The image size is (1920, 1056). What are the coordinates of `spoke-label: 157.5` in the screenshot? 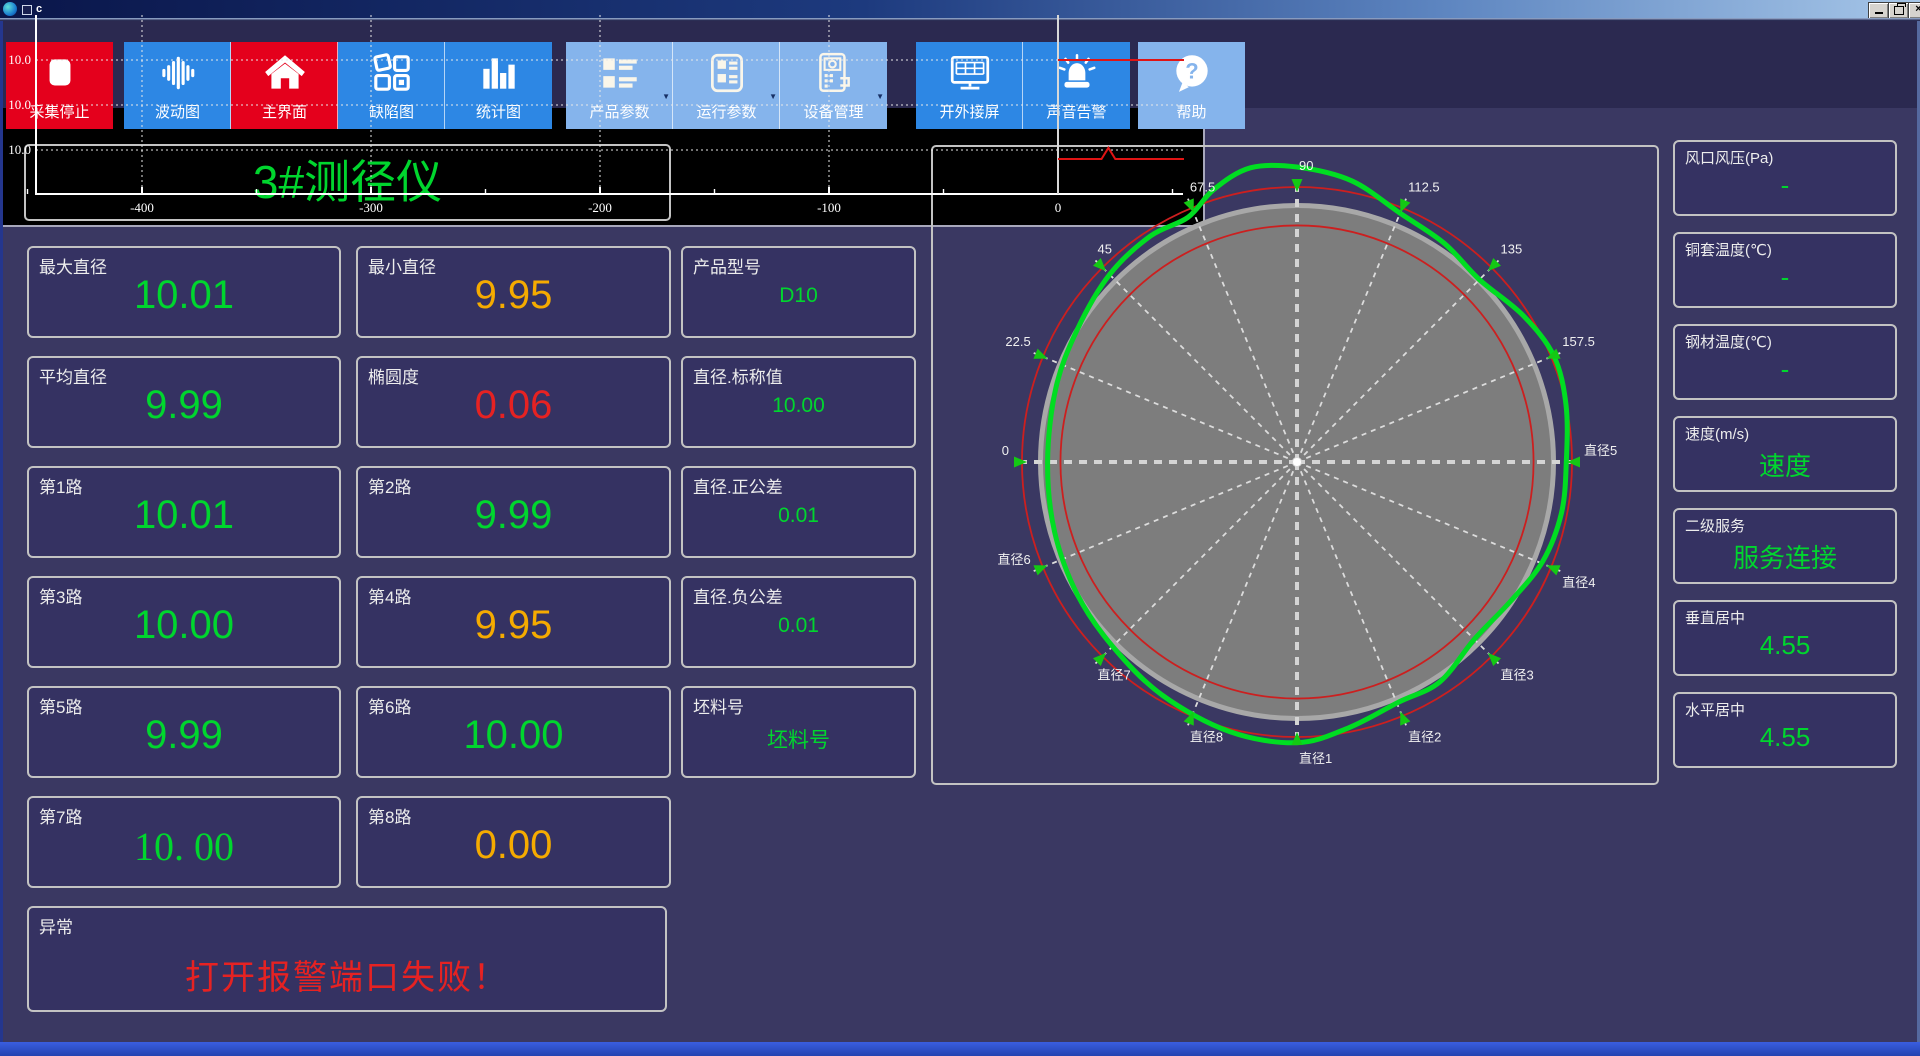 It's located at (1578, 341).